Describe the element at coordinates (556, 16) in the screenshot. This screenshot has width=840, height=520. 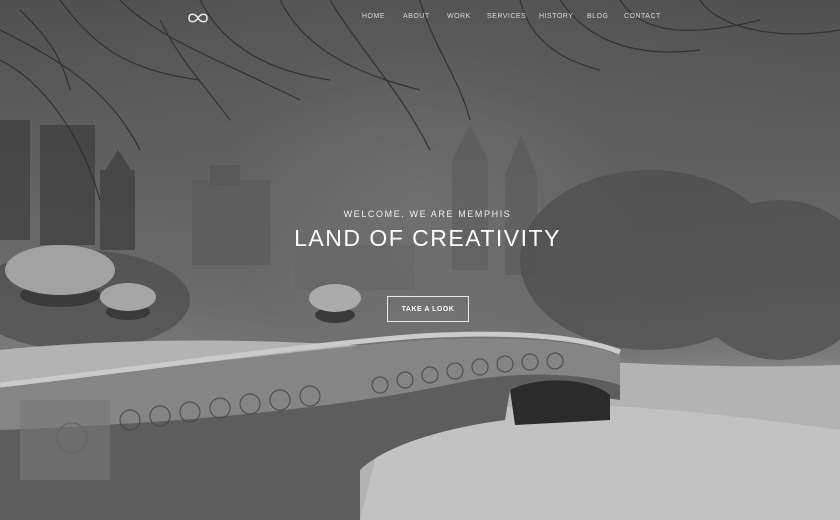
I see `nav-history: HISTORY` at that location.